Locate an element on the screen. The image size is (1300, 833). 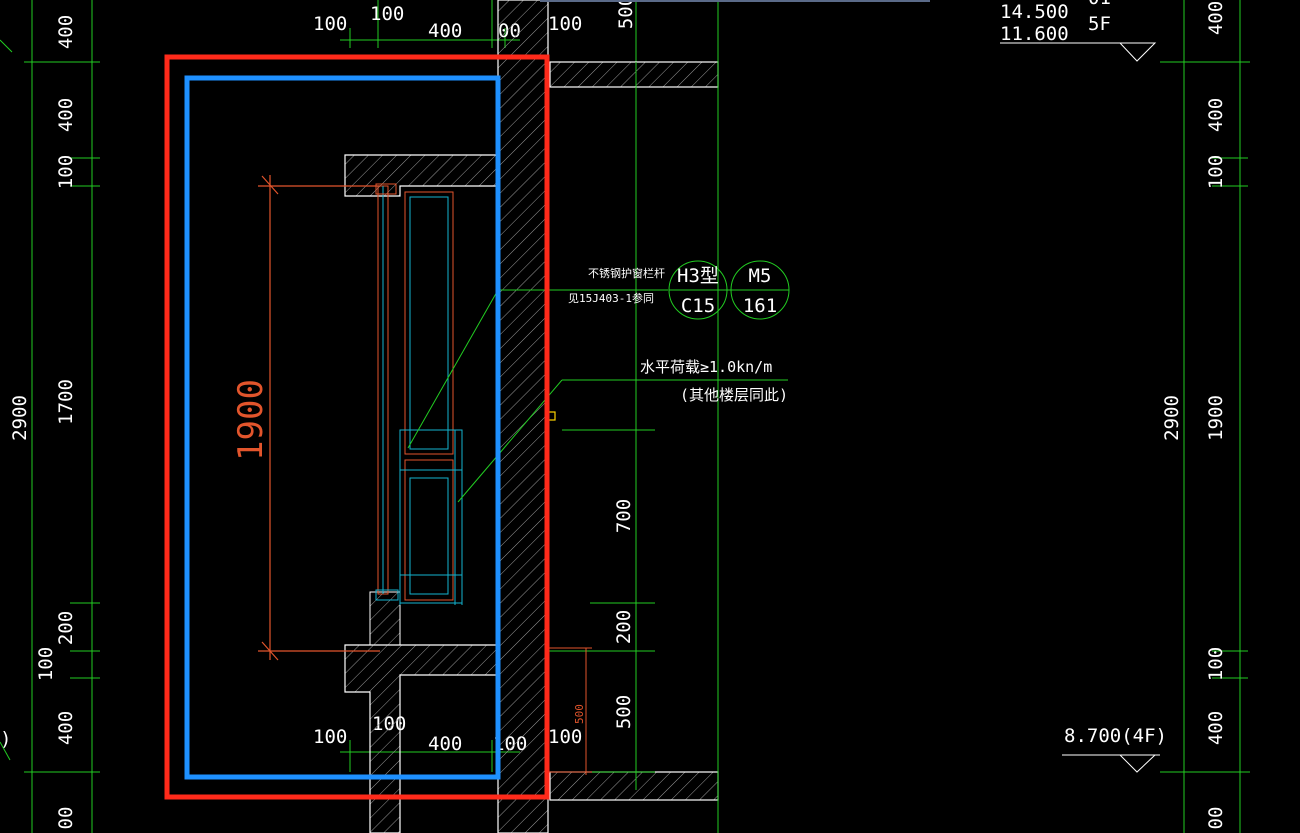
main-height-dim-label: 1900 is located at coordinates (251, 420).